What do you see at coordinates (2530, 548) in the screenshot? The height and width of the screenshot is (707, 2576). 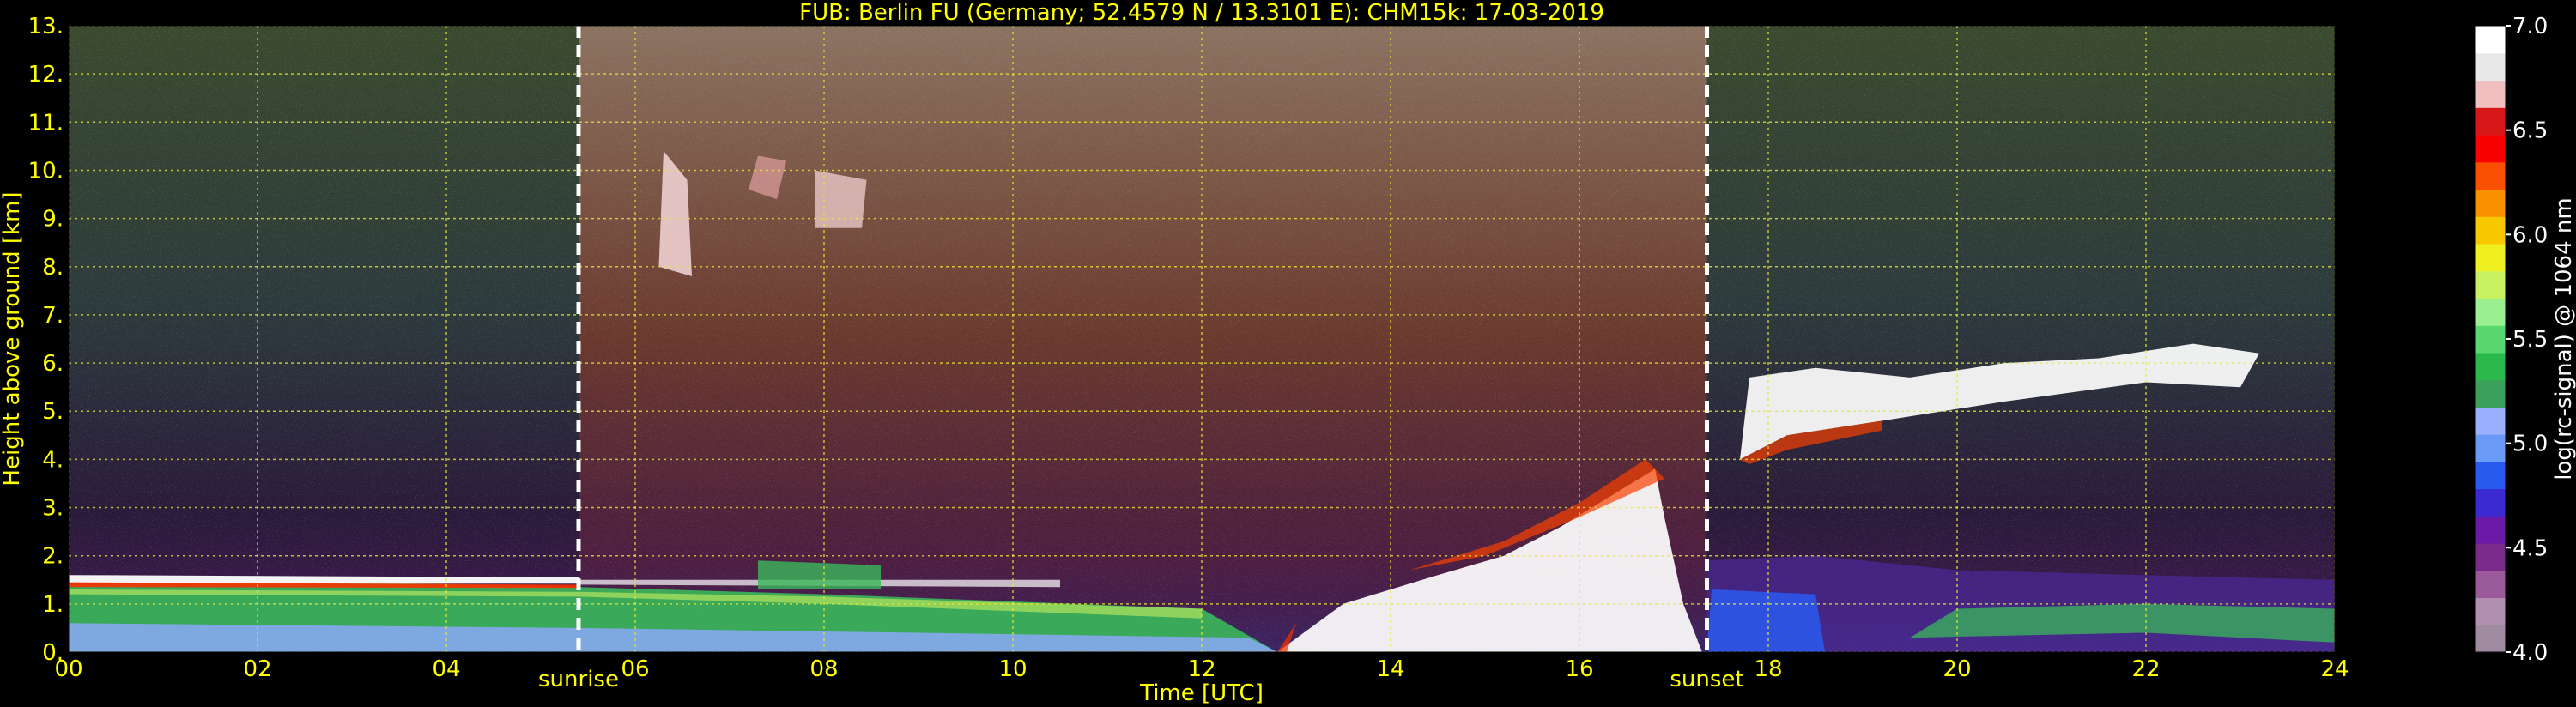 I see `colorbar-tick-label: 4.5` at bounding box center [2530, 548].